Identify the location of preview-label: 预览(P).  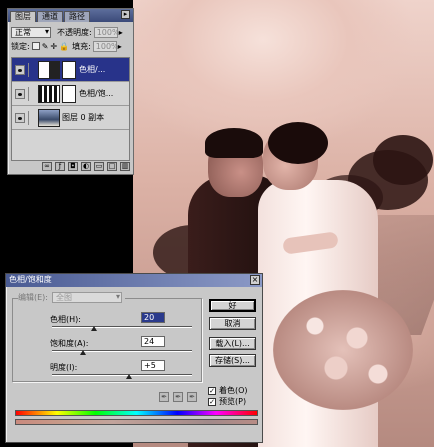
(233, 401).